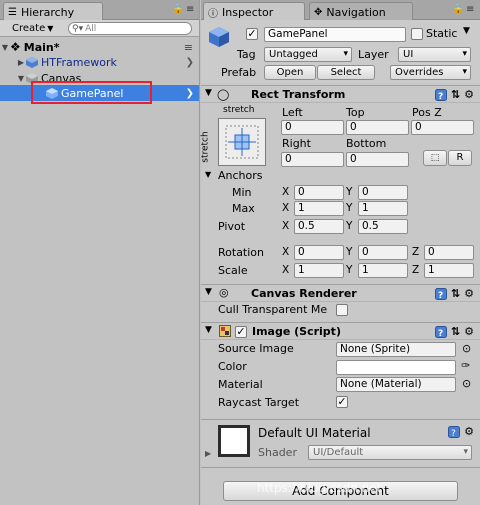 The width and height of the screenshot is (480, 505). I want to click on raw-edit-button: R, so click(460, 158).